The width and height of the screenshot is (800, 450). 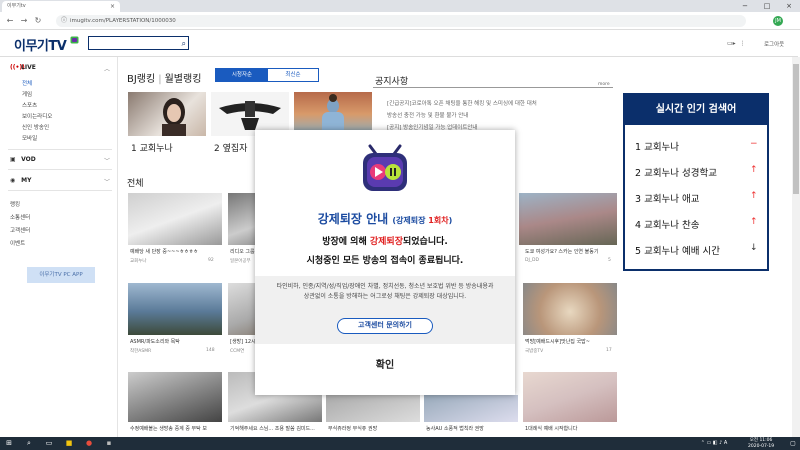 I want to click on stream-caption: 먹방[예배드시후]맛난집 국밥~, so click(x=557, y=341).